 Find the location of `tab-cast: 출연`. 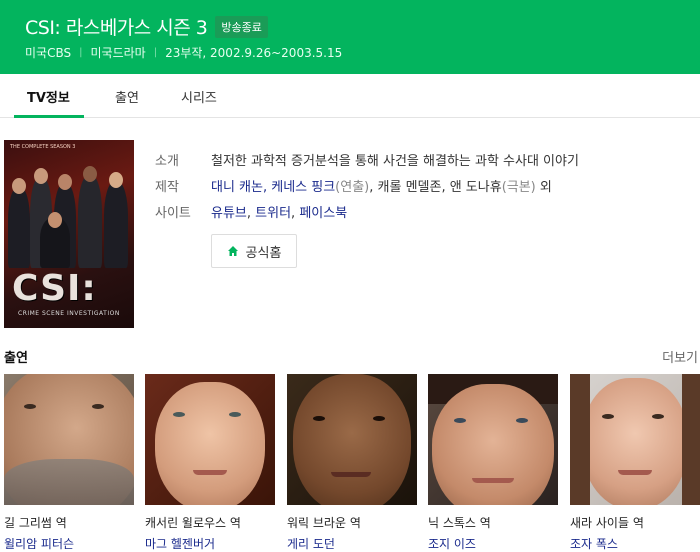

tab-cast: 출연 is located at coordinates (127, 96).